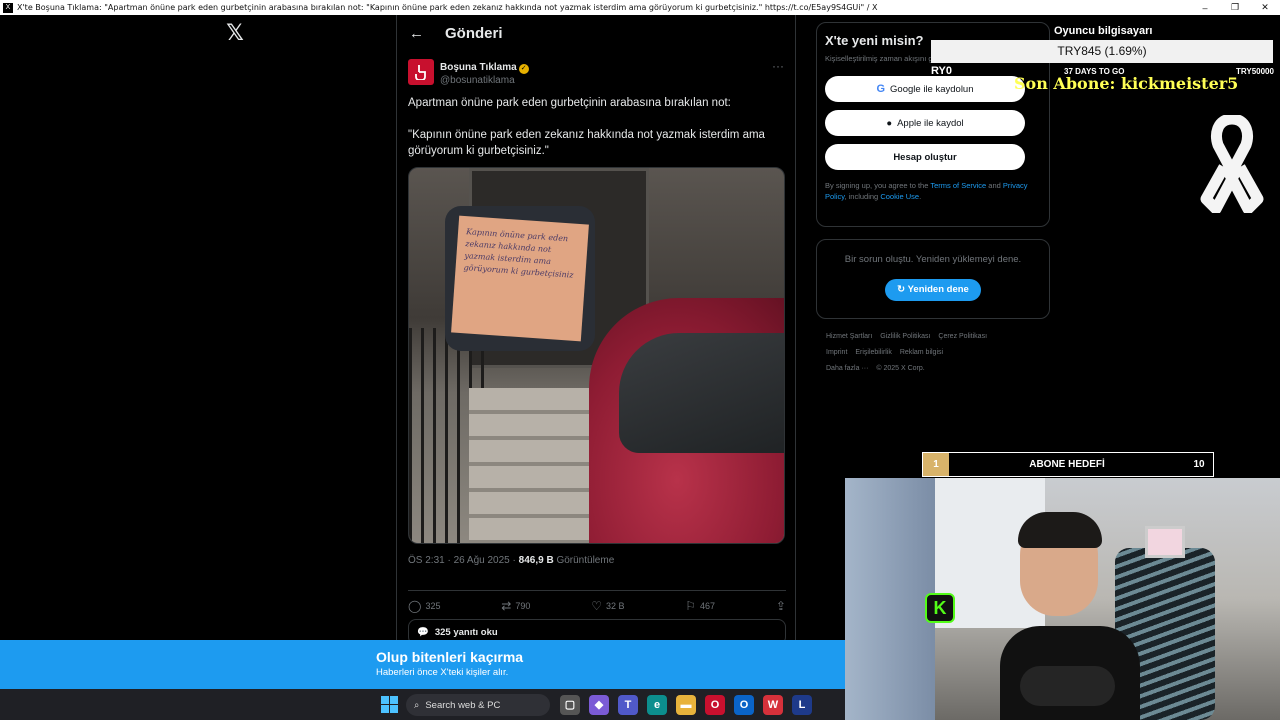  What do you see at coordinates (778, 66) in the screenshot?
I see `more-options-icon: ···` at bounding box center [778, 66].